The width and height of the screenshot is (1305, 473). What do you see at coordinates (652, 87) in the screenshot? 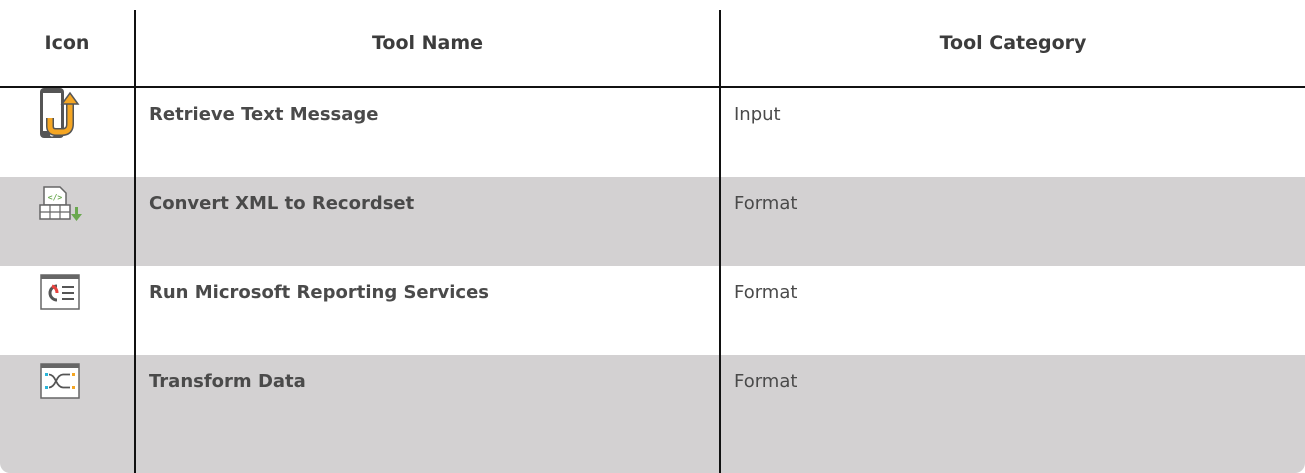
I see `header-divider` at bounding box center [652, 87].